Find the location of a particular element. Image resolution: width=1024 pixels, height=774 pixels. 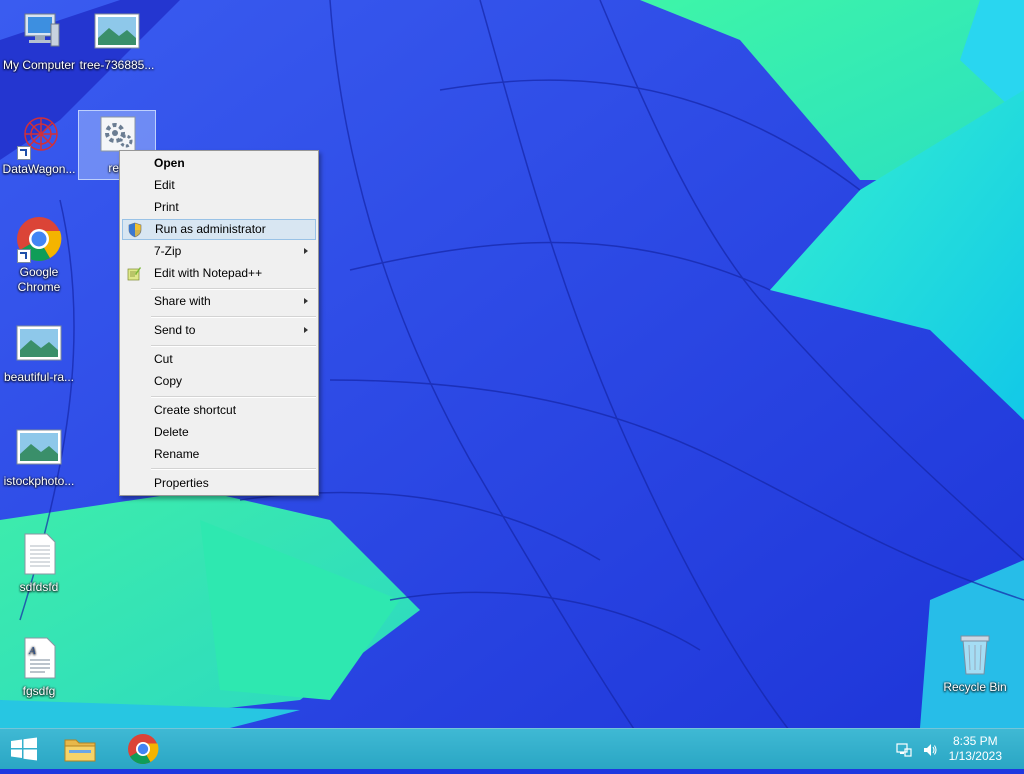

recycle-bin-icon is located at coordinates (975, 654).